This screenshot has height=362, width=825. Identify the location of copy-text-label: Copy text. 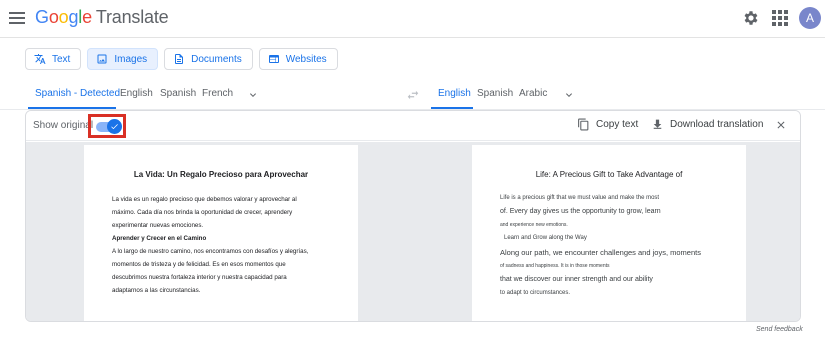
(617, 124).